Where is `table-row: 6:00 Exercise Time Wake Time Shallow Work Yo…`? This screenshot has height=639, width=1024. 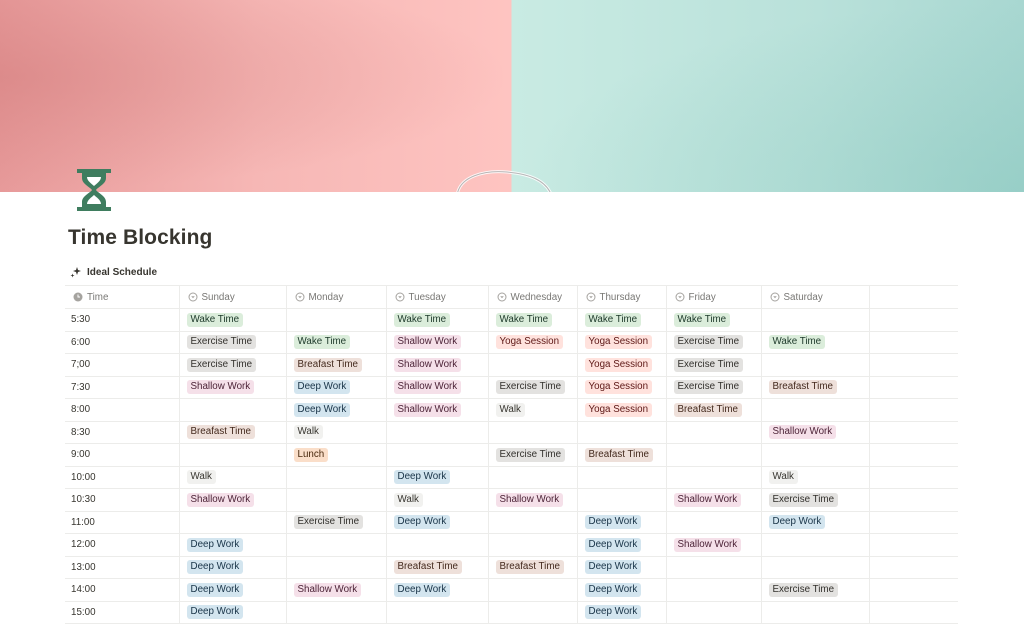
table-row: 6:00 Exercise Time Wake Time Shallow Work Yo… is located at coordinates (511, 342).